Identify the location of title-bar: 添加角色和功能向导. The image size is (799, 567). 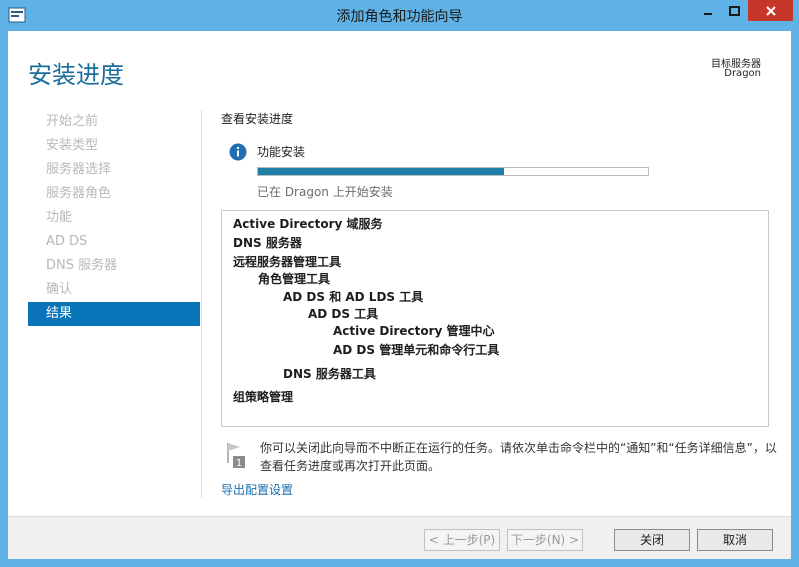
(399, 15).